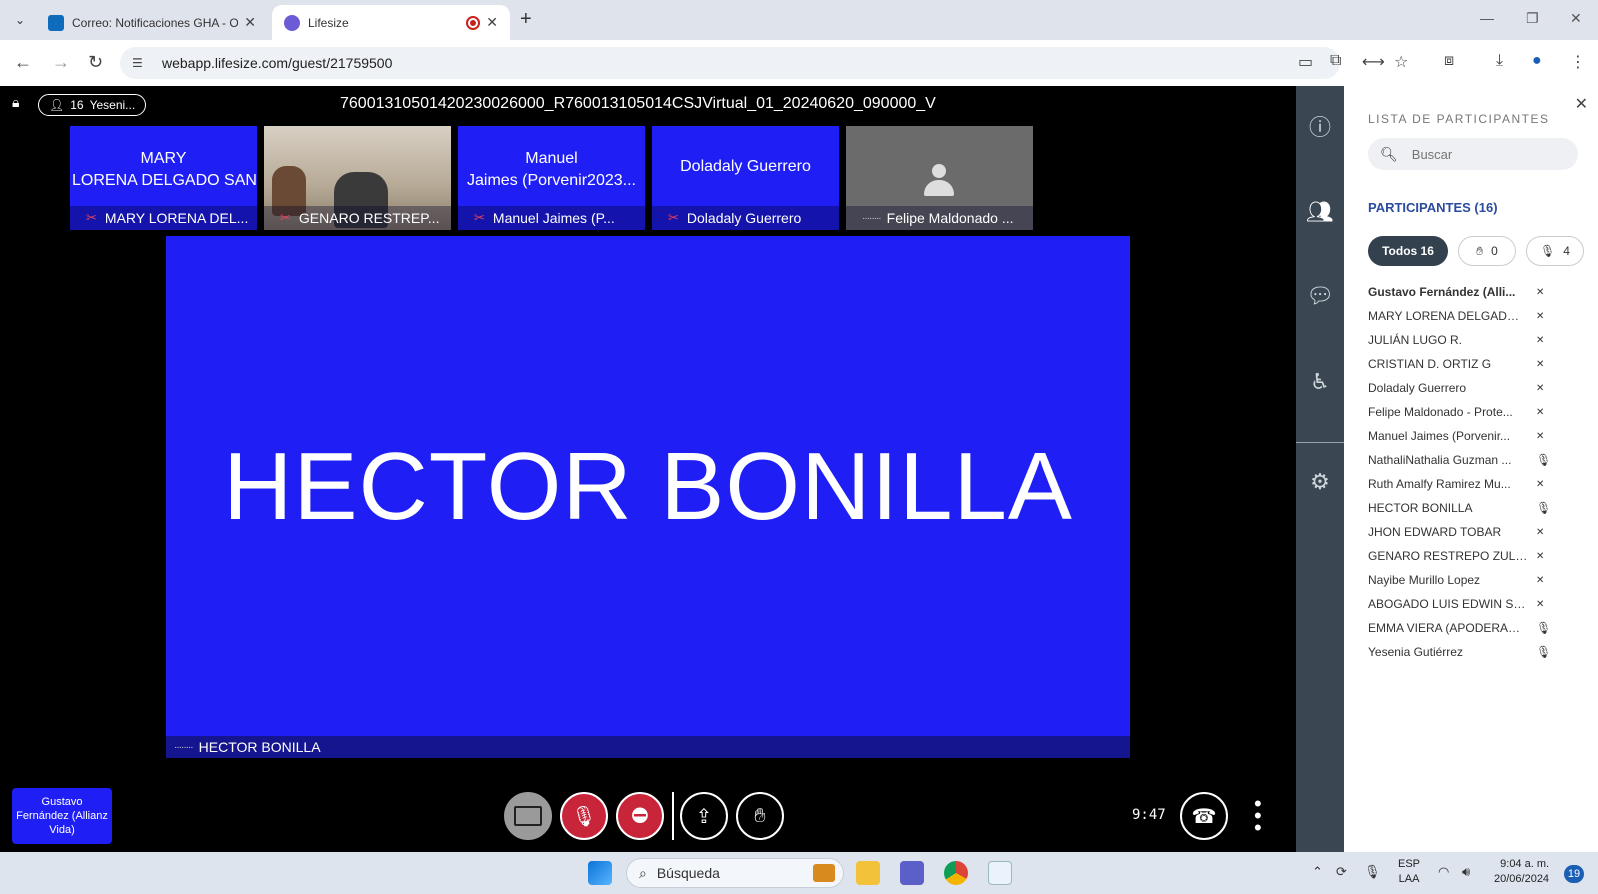 The image size is (1598, 894). I want to click on side-rail: ⓘ 👥︎ 💬︎ ♿︎ ⚙︎, so click(1320, 469).